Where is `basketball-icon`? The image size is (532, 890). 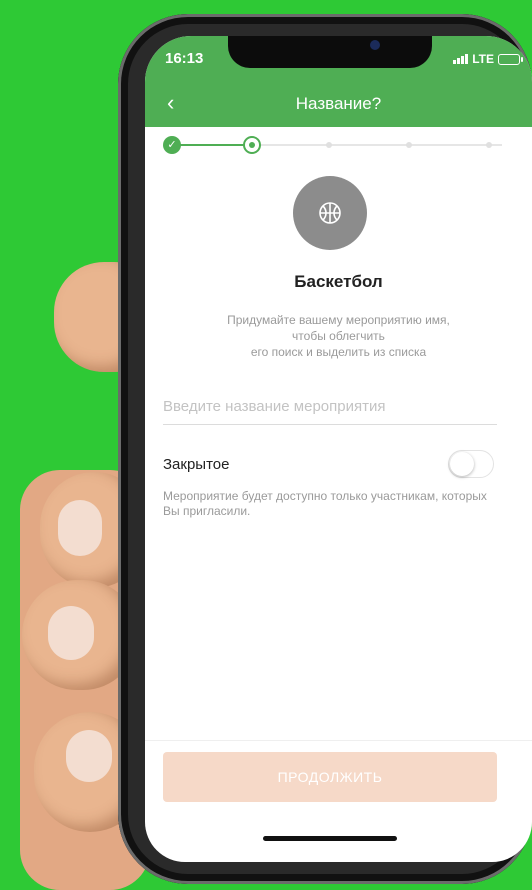 basketball-icon is located at coordinates (330, 213).